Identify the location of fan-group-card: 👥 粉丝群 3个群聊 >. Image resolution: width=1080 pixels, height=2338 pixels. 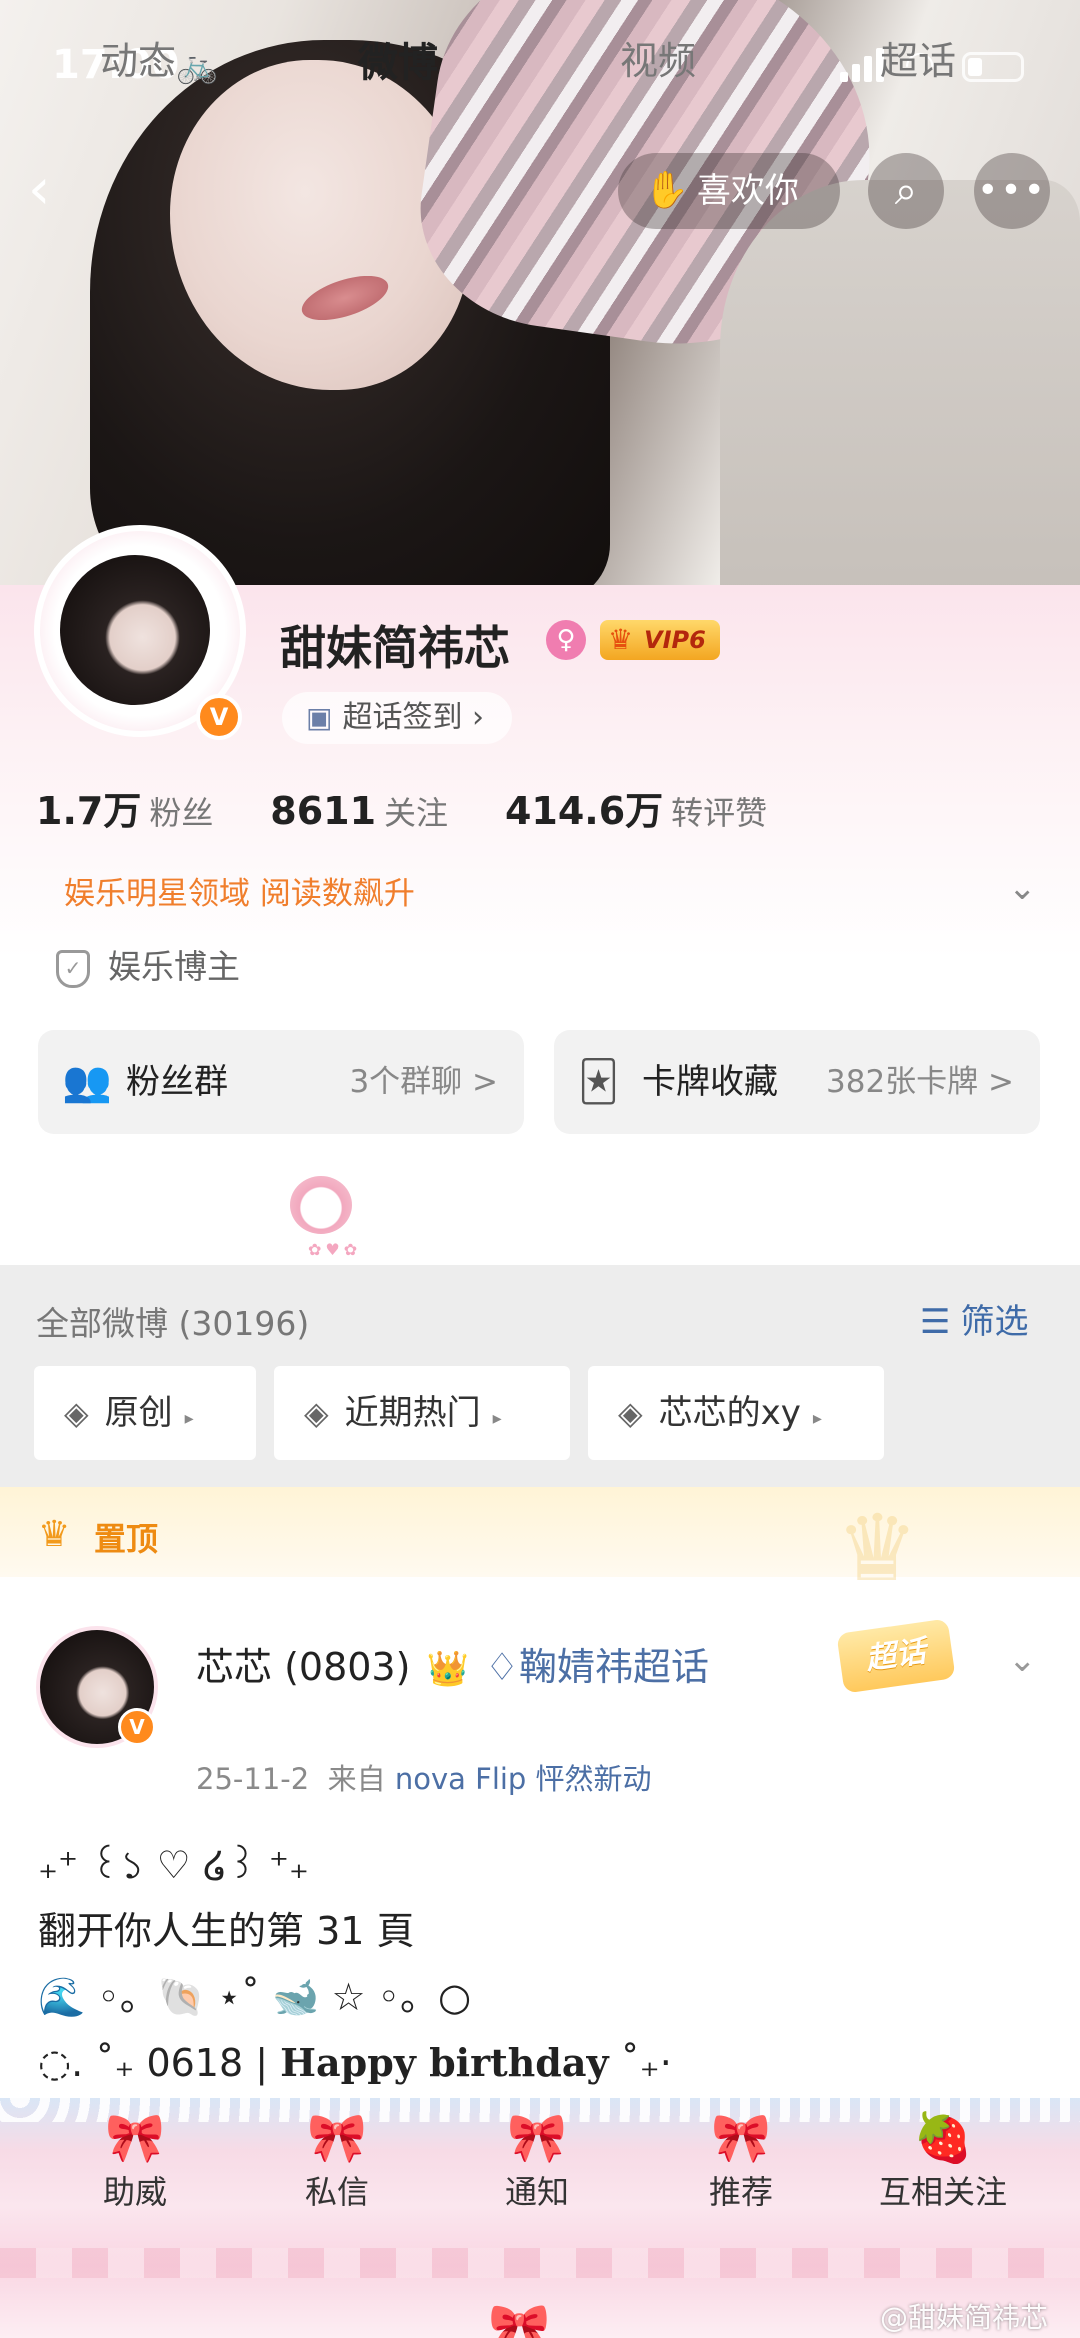
(281, 1082).